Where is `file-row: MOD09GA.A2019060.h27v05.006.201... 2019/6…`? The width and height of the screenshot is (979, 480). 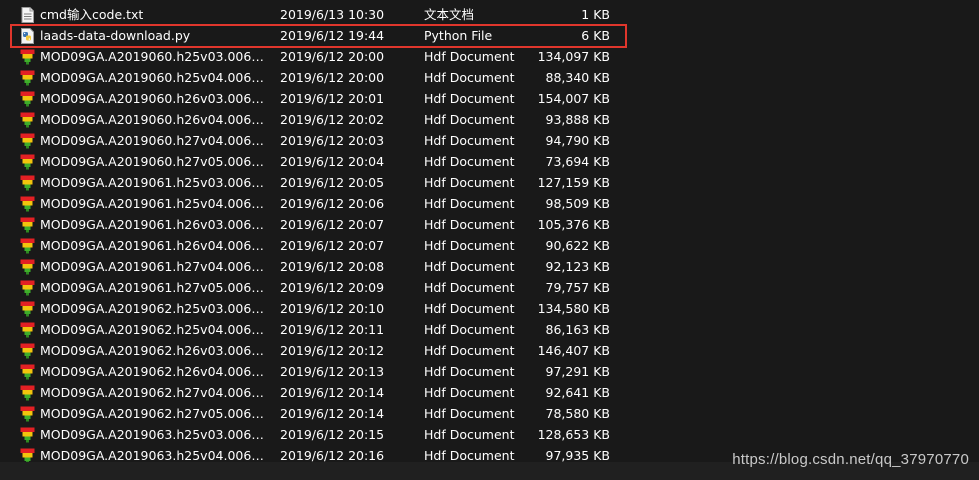 file-row: MOD09GA.A2019060.h27v05.006.201... 2019/6… is located at coordinates (489, 161).